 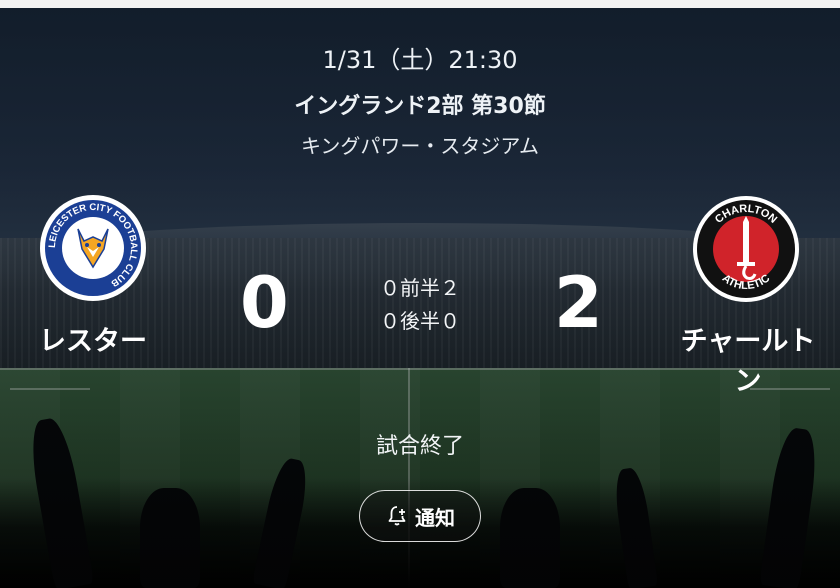 What do you see at coordinates (420, 146) in the screenshot?
I see `stadium-name: キングパワー・スタジアム` at bounding box center [420, 146].